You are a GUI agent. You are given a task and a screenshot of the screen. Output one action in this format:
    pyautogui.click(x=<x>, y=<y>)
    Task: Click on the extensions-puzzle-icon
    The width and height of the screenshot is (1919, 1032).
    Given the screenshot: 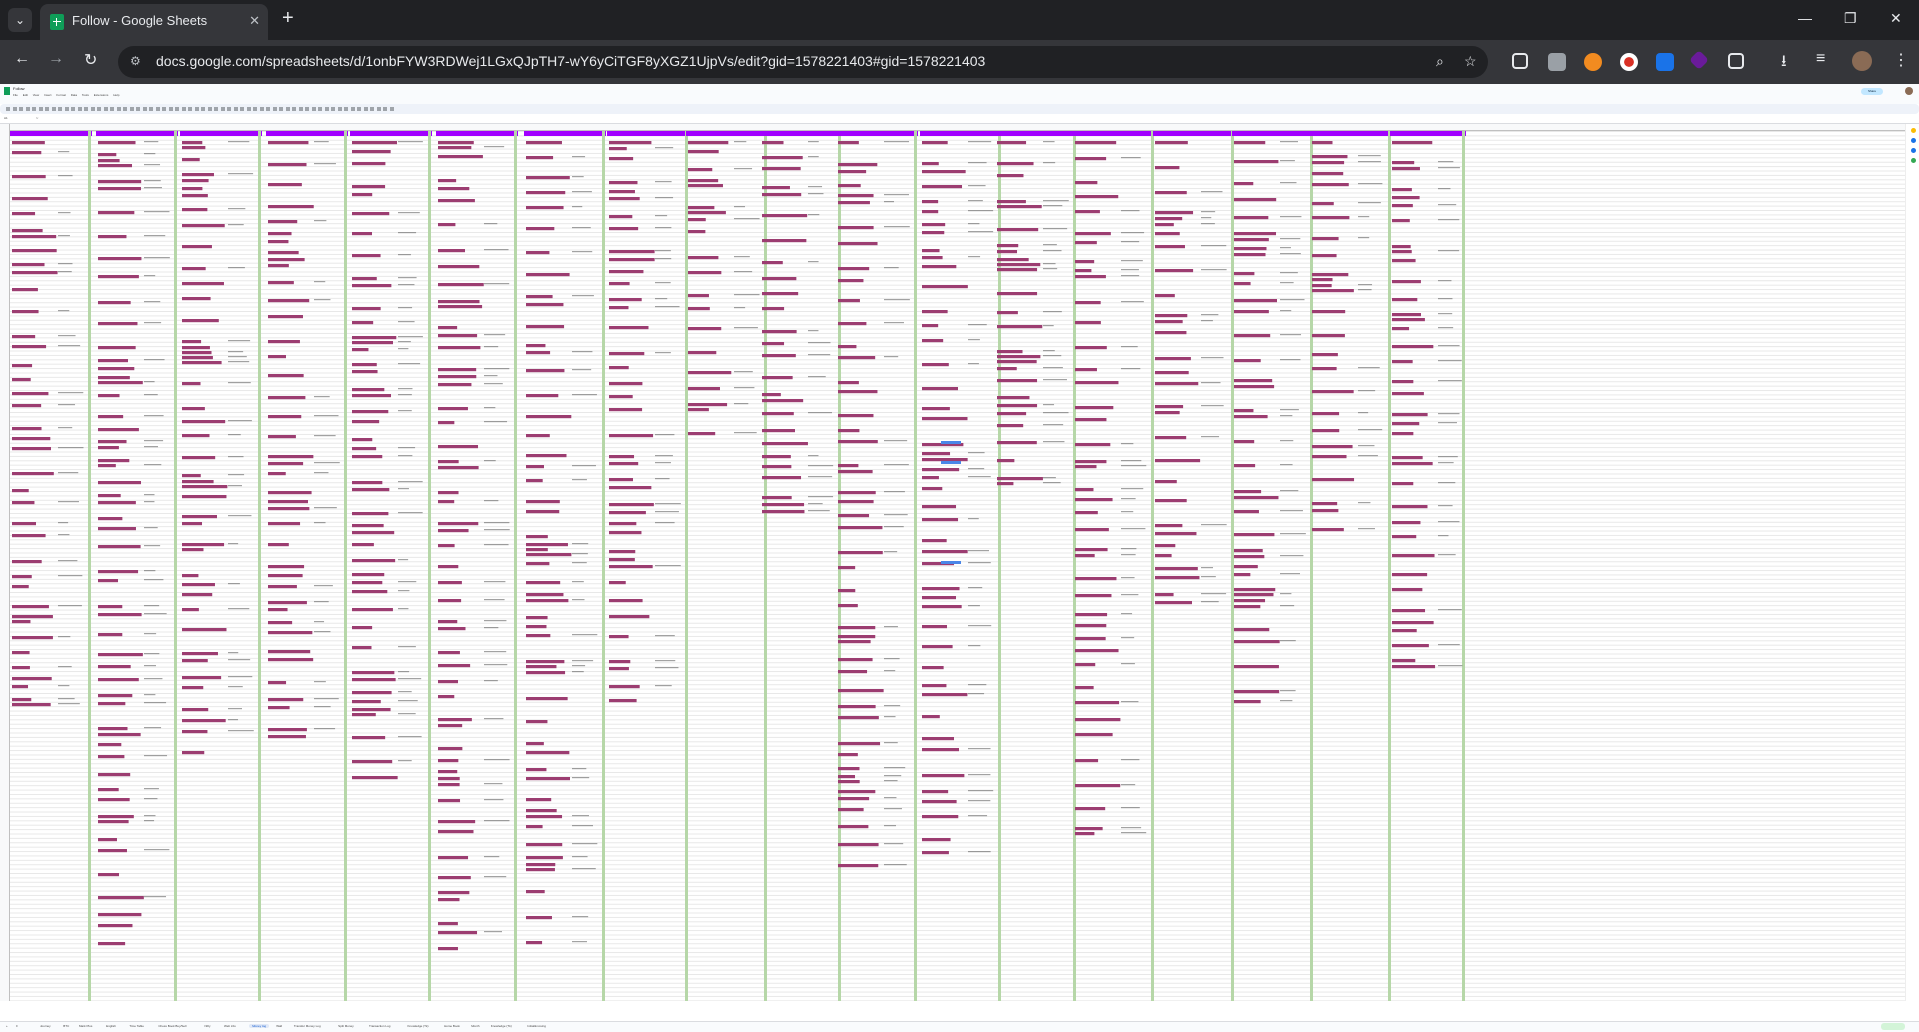 What is the action you would take?
    pyautogui.click(x=1736, y=61)
    